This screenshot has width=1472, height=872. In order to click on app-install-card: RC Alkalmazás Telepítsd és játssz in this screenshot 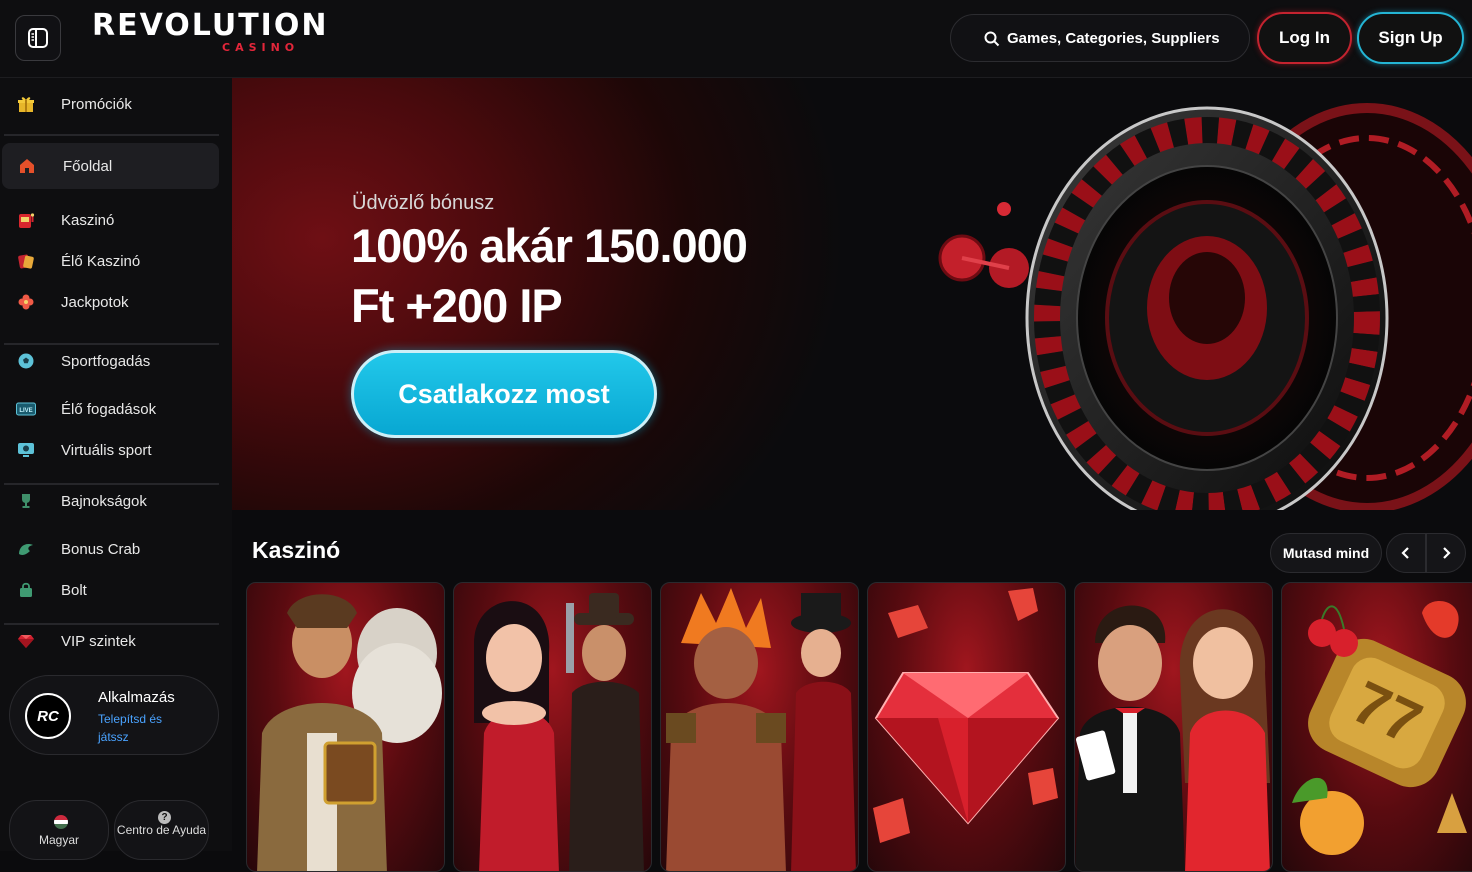, I will do `click(114, 715)`.